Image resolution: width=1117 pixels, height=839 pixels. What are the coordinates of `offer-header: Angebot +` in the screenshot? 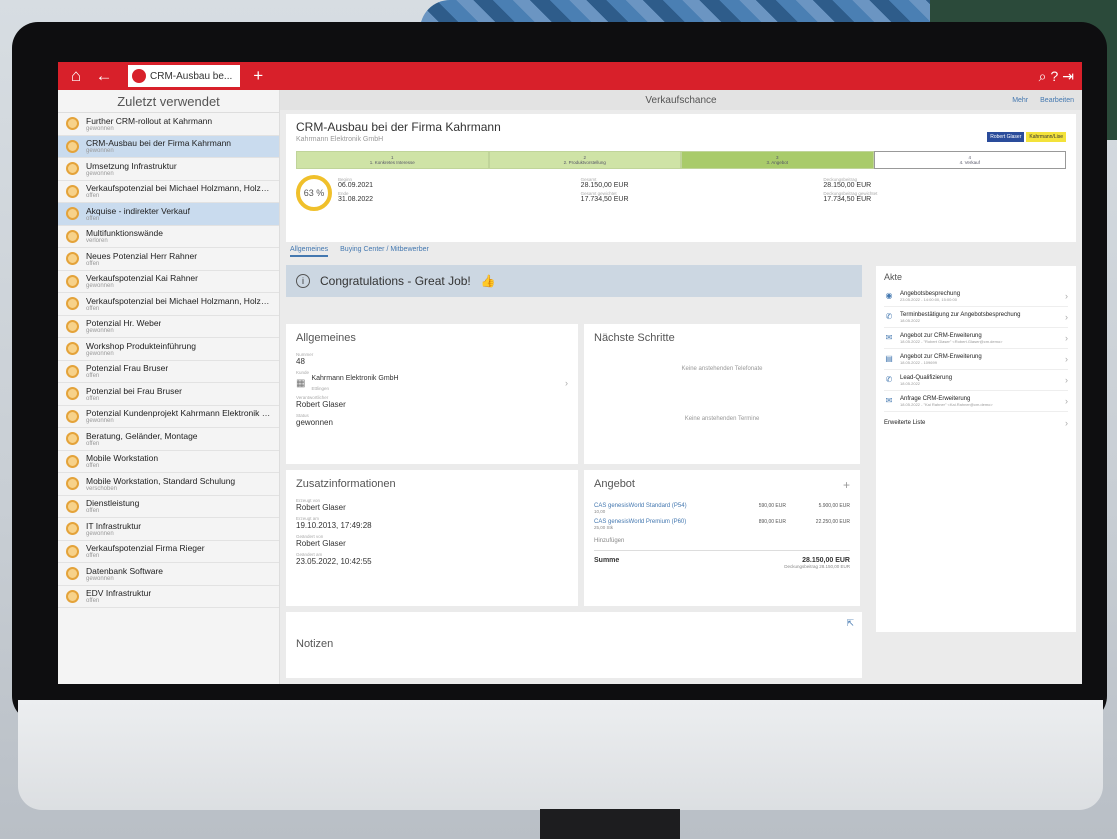 It's located at (722, 488).